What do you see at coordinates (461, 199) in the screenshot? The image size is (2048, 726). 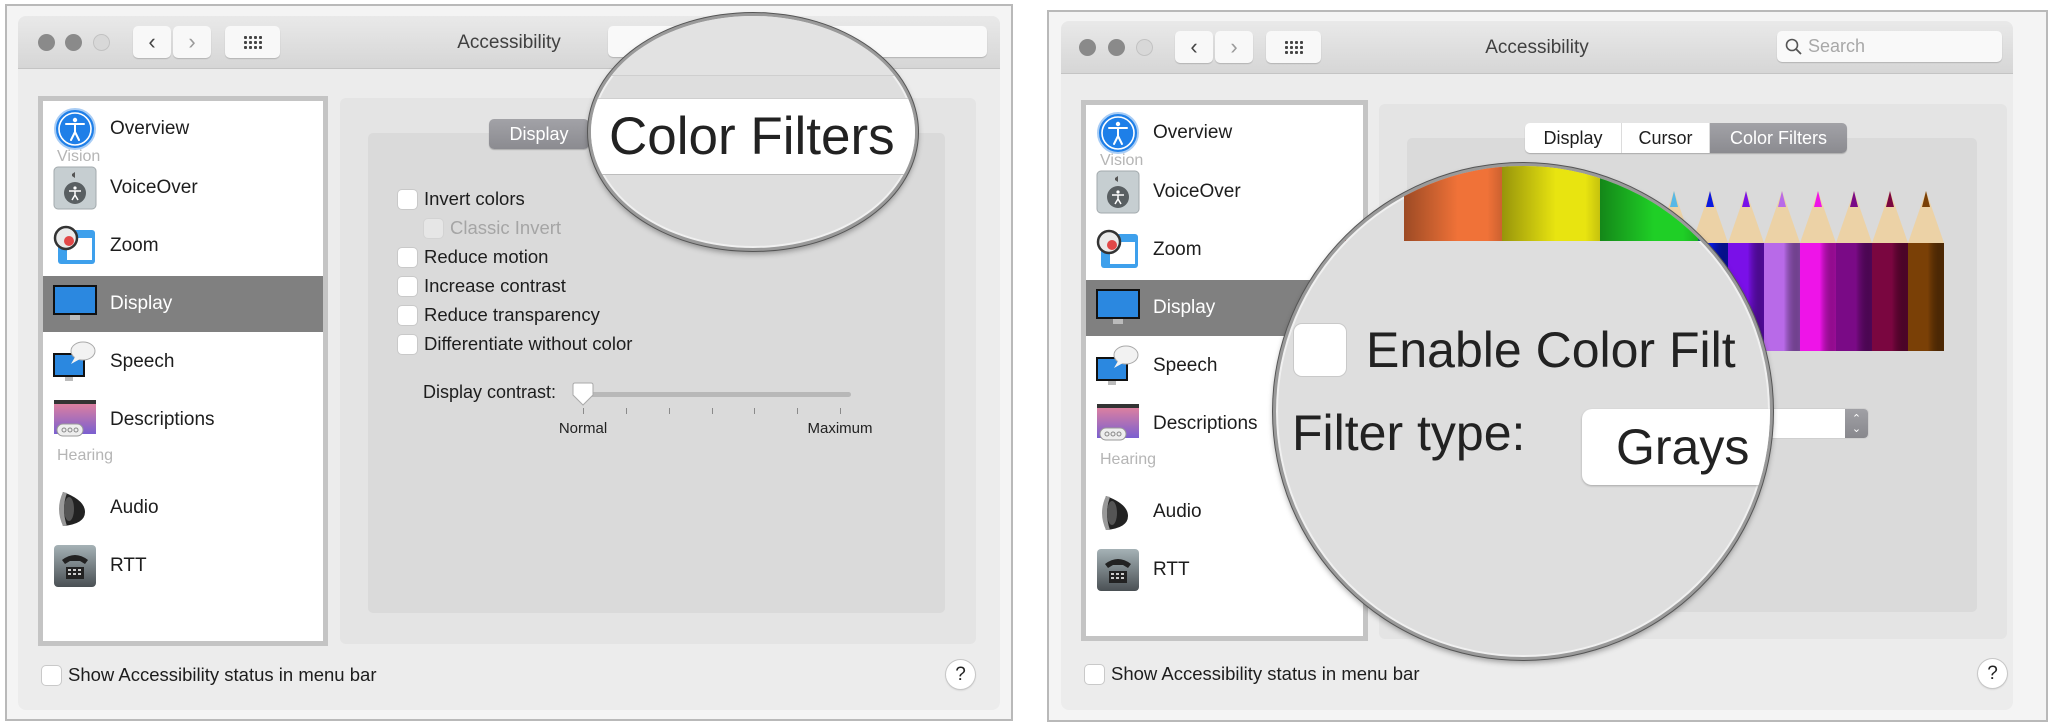 I see `invert-colors-checkbox: Invert colors` at bounding box center [461, 199].